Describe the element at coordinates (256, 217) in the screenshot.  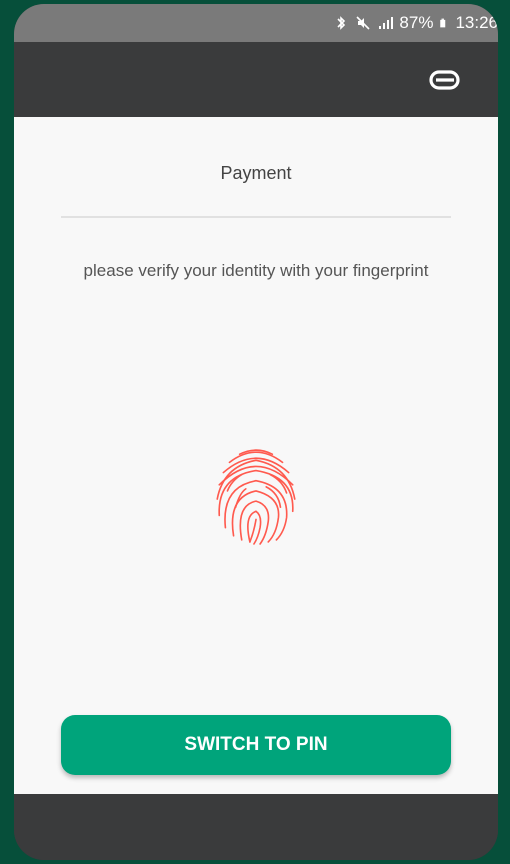
I see `divider` at that location.